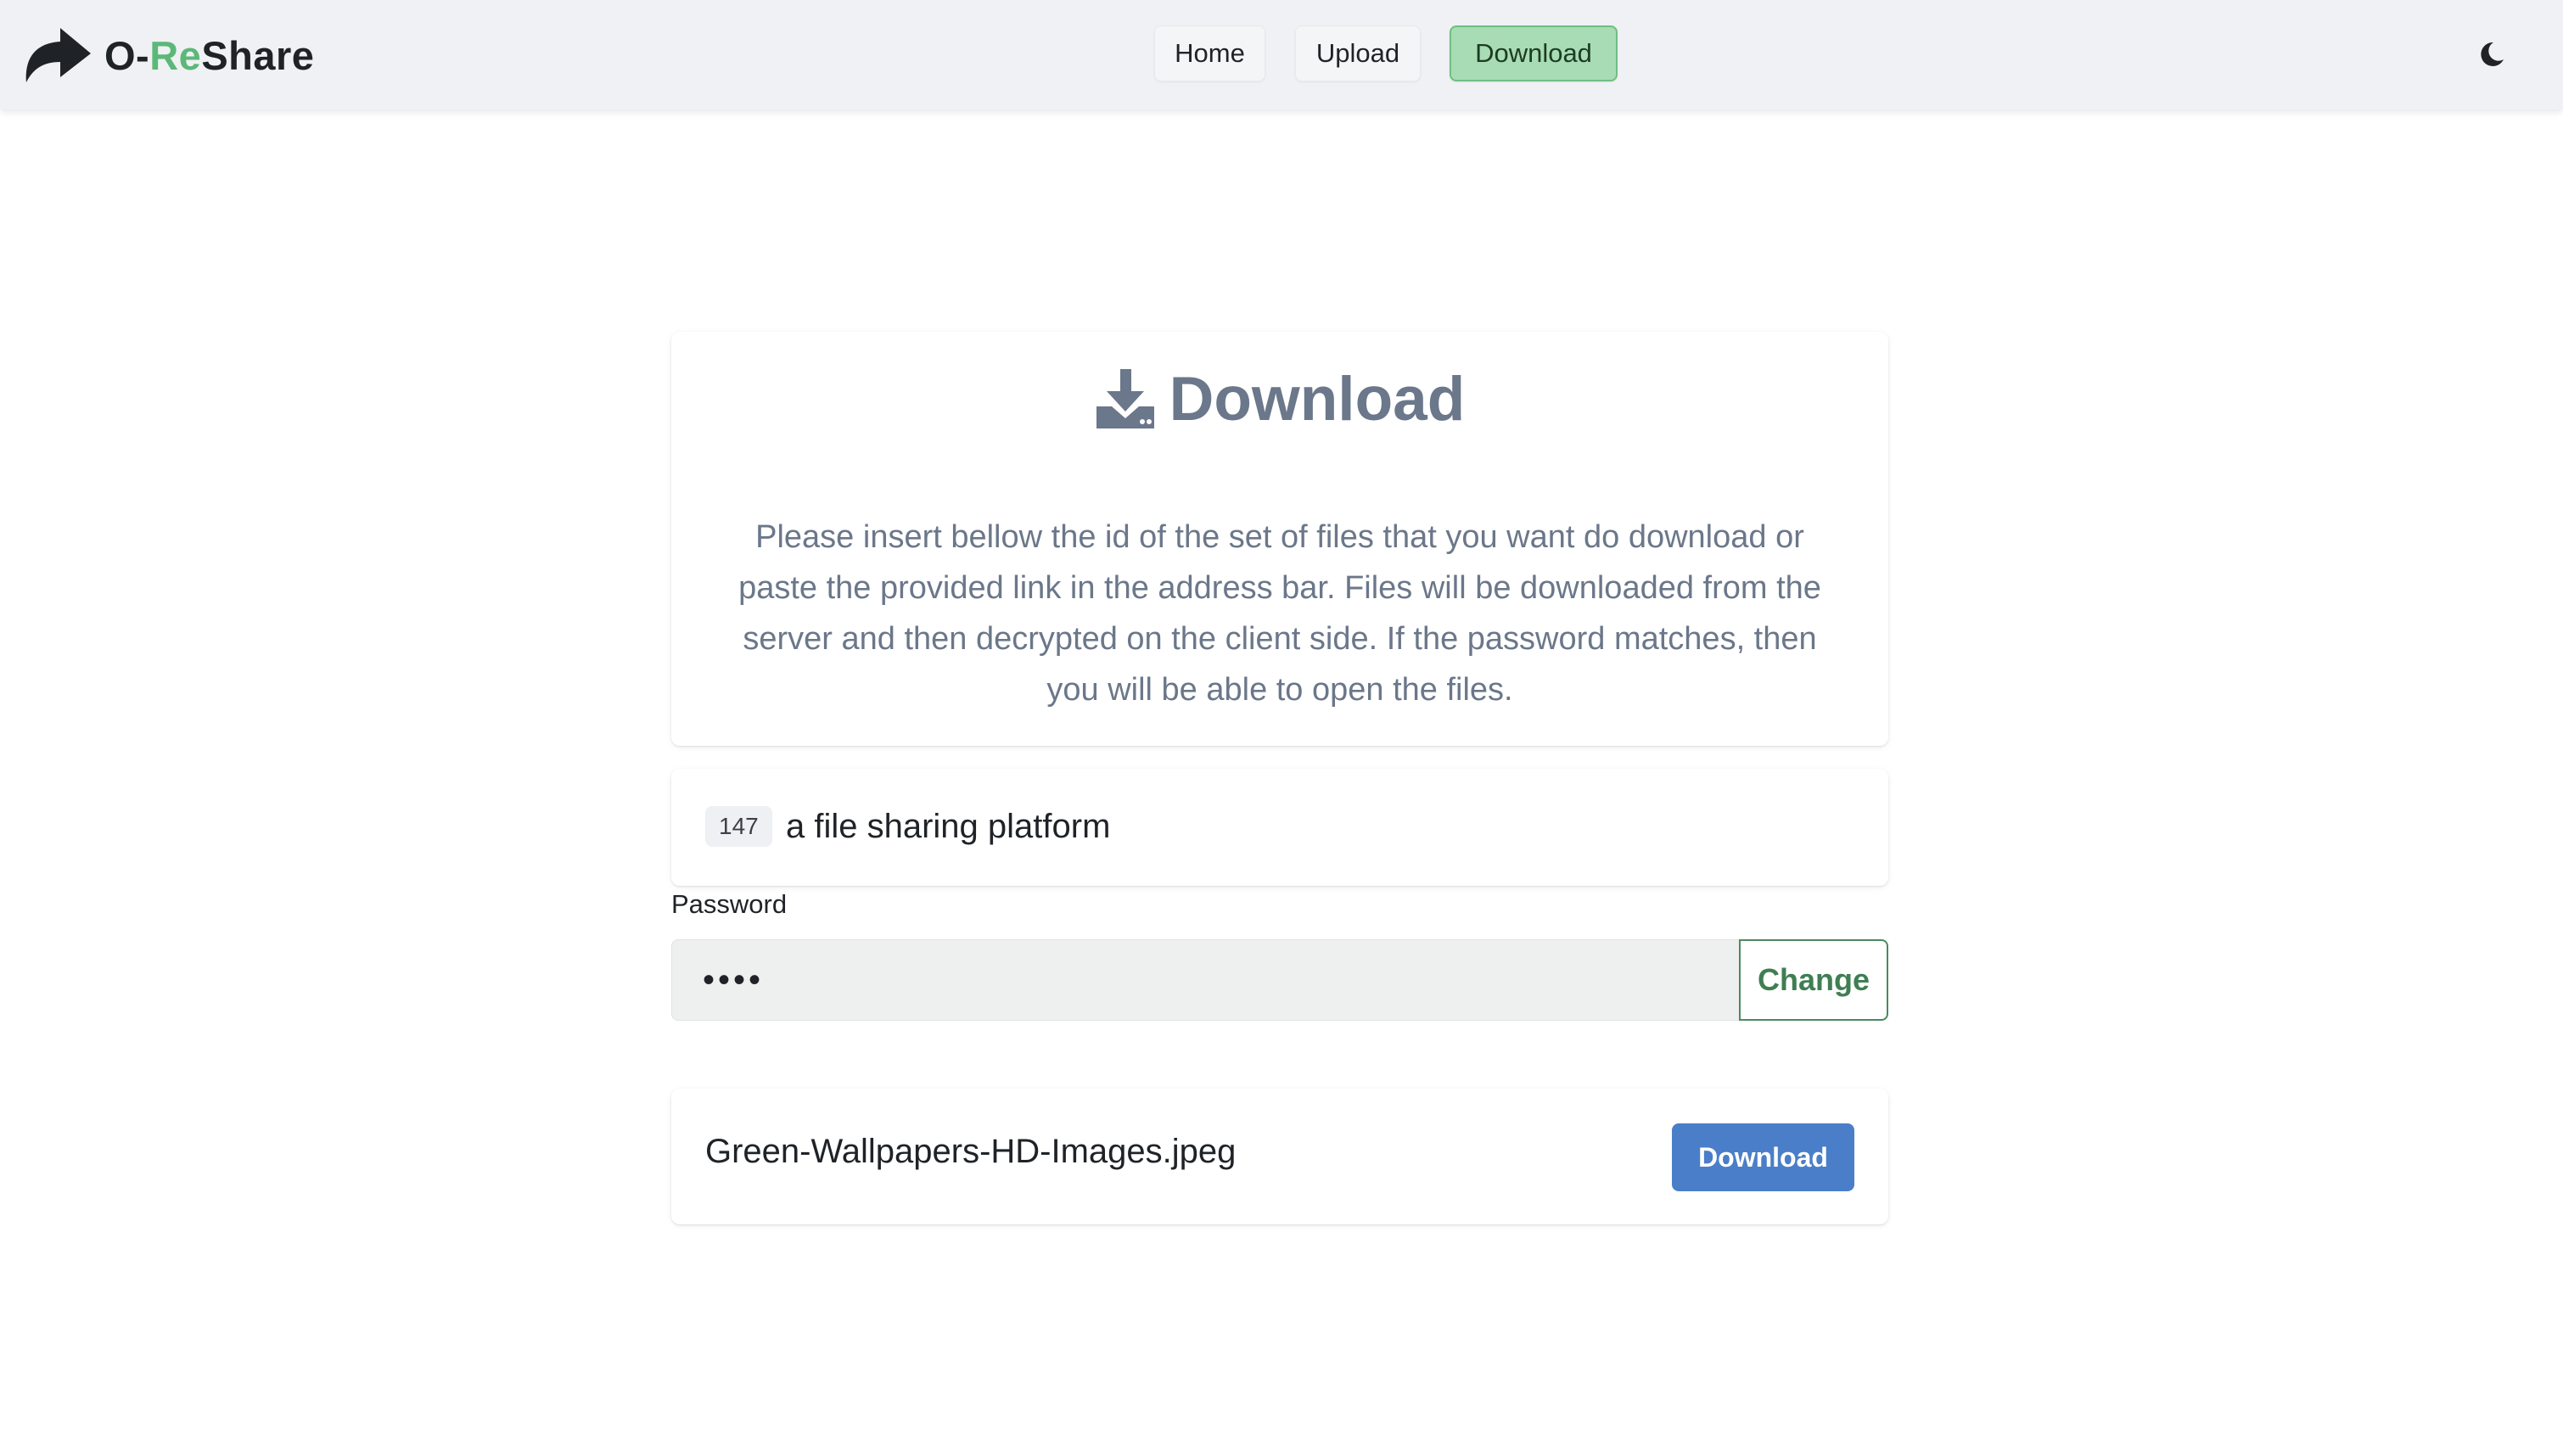  I want to click on download-tray-icon, so click(1125, 398).